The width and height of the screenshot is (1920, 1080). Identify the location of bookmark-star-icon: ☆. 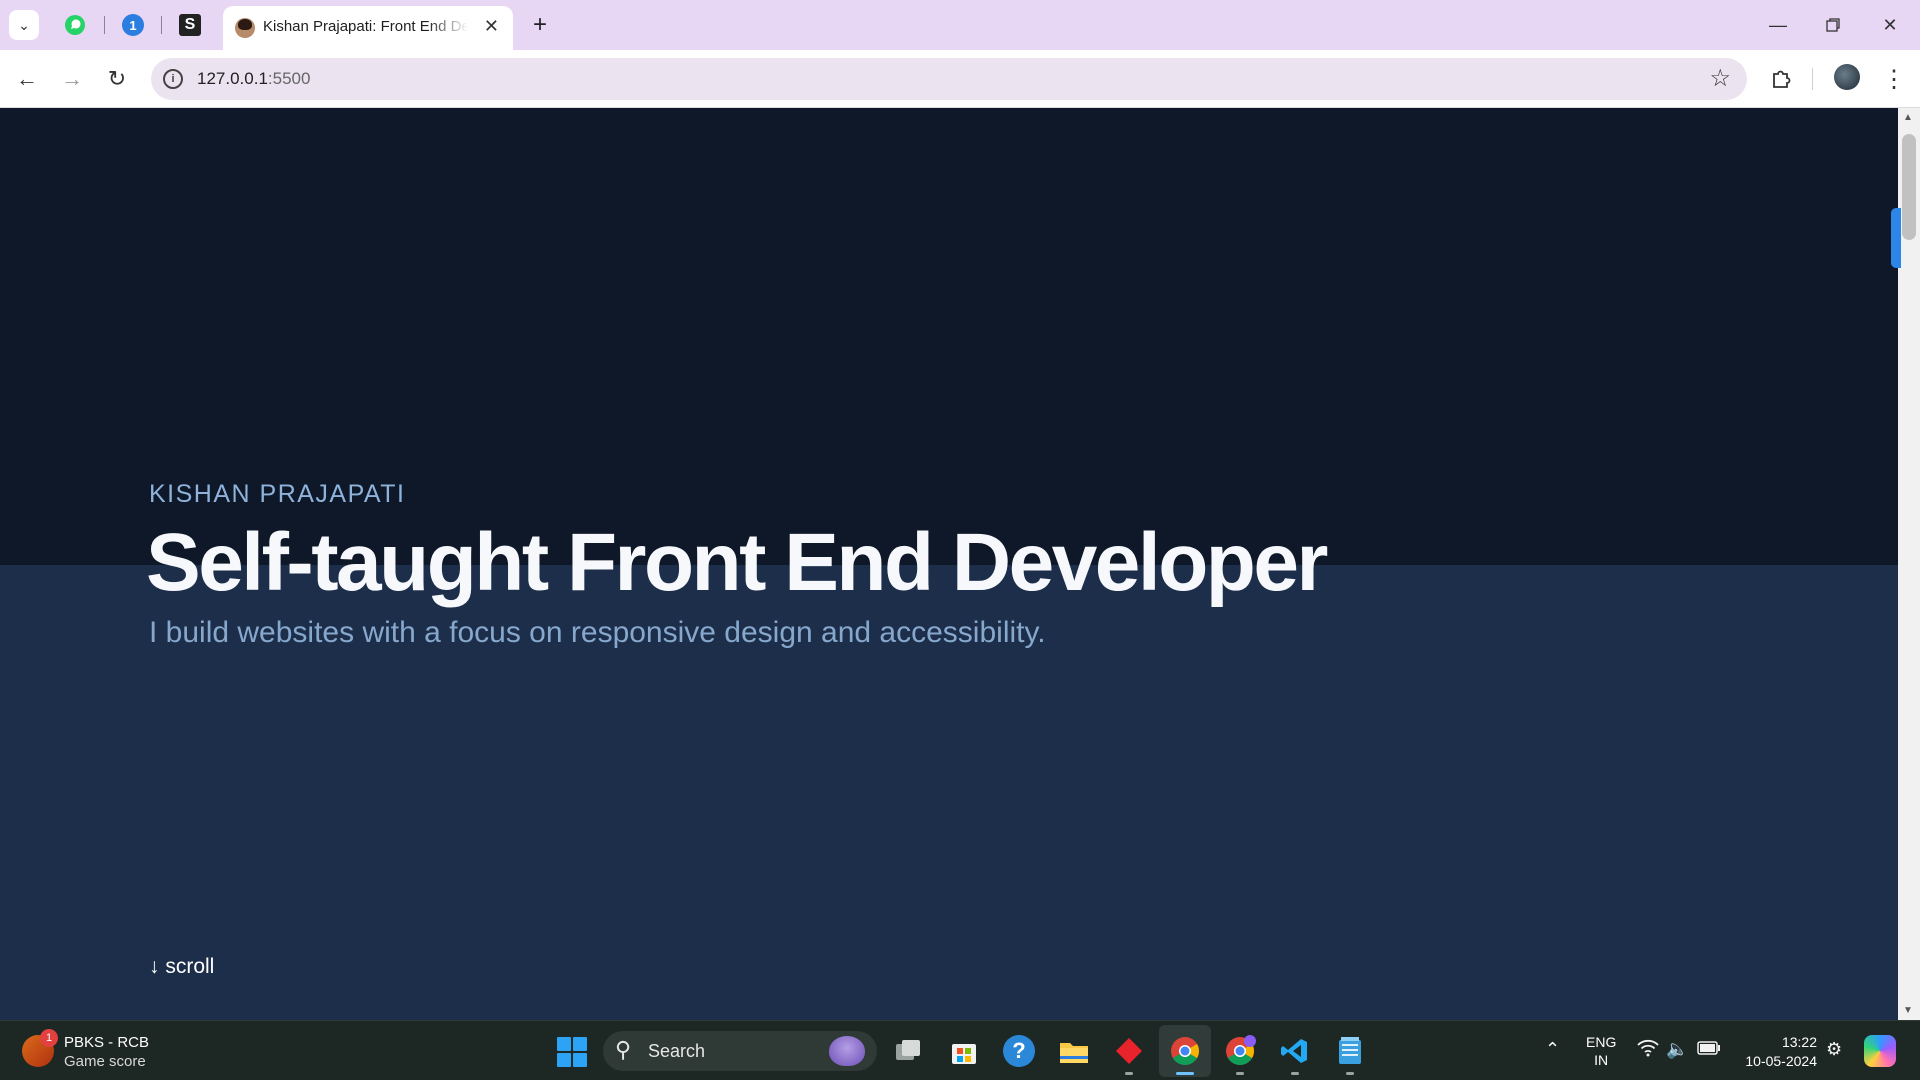
(1720, 78).